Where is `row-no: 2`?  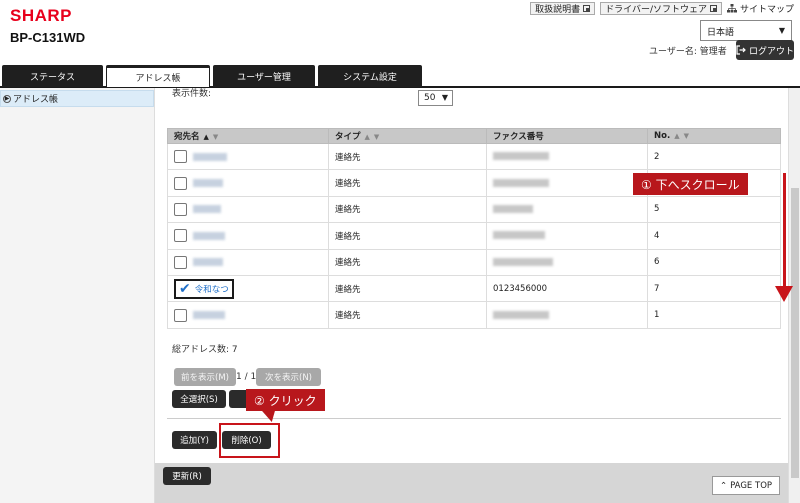
row-no: 2 is located at coordinates (714, 156).